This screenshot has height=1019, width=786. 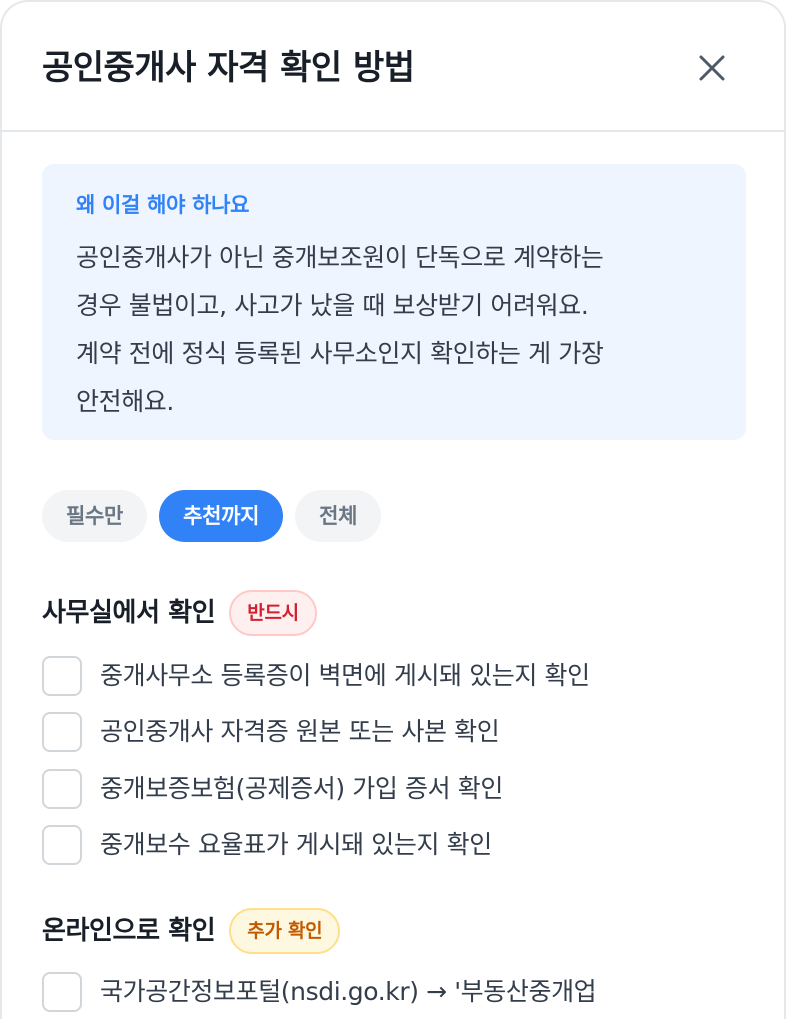 What do you see at coordinates (95, 516) in the screenshot?
I see `filter-chip-required: 필수만` at bounding box center [95, 516].